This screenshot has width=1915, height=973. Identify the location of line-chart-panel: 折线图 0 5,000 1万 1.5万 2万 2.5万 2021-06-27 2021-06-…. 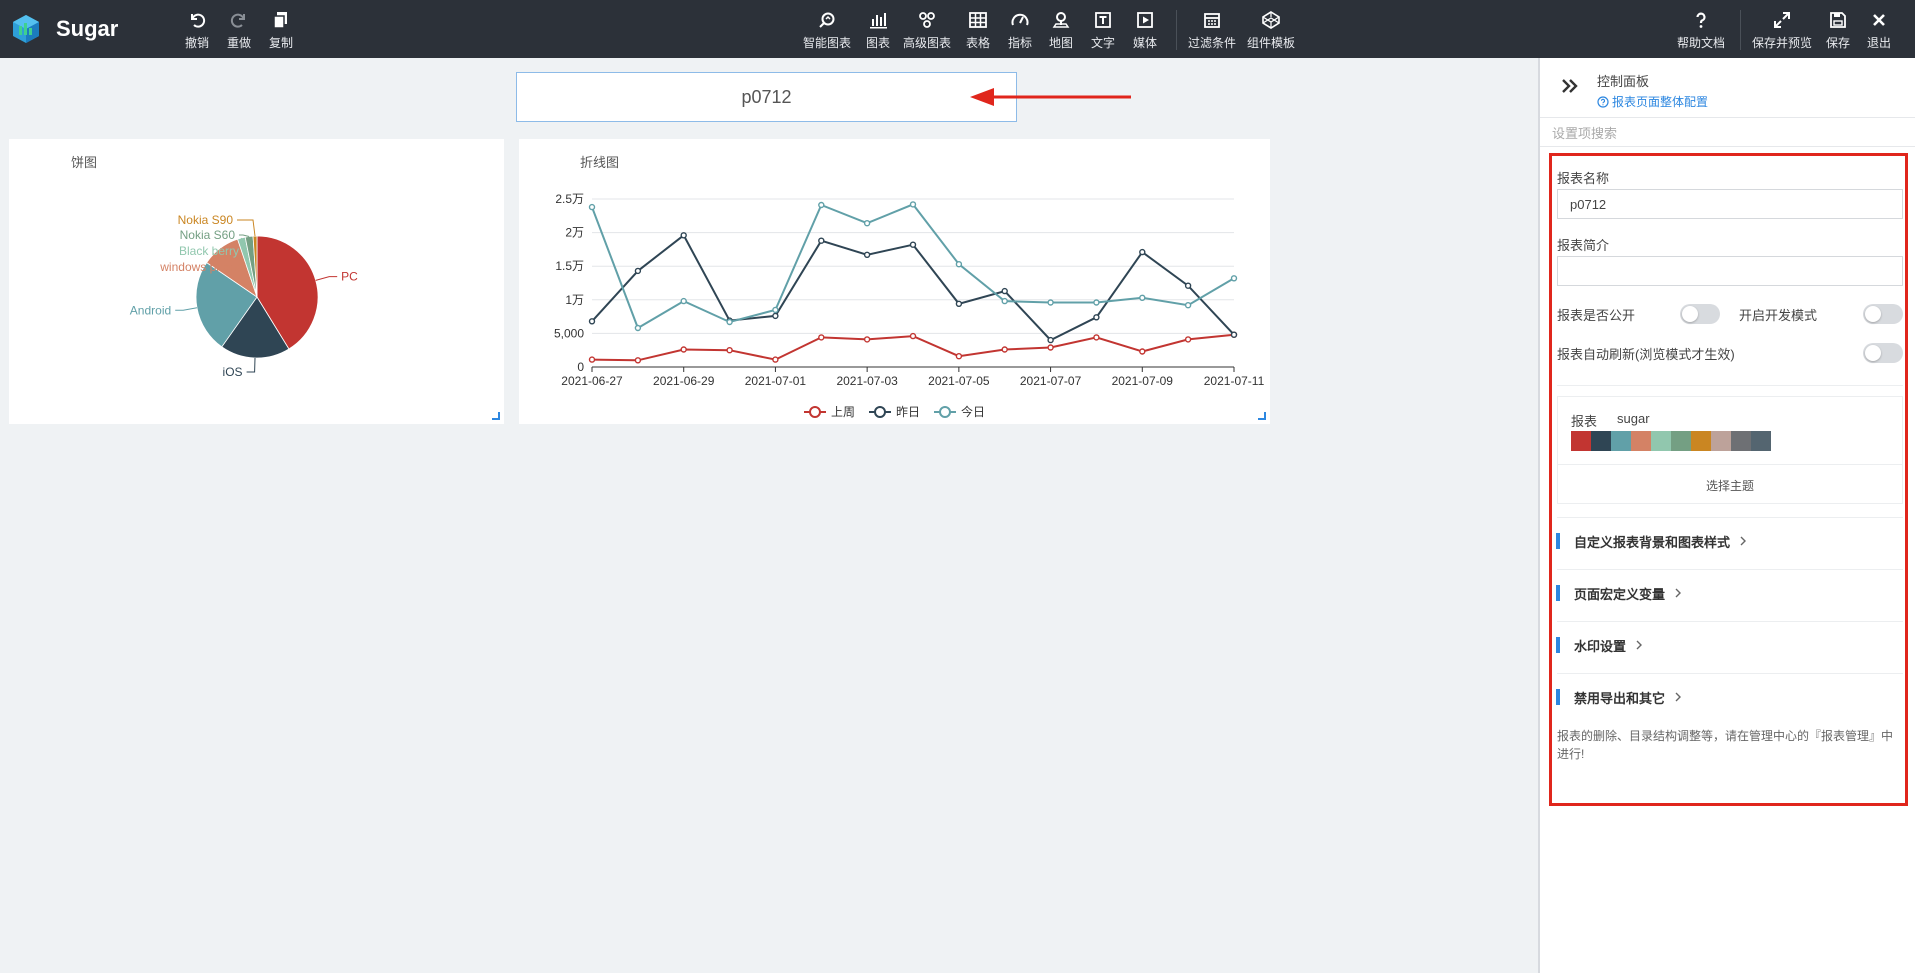
(894, 281).